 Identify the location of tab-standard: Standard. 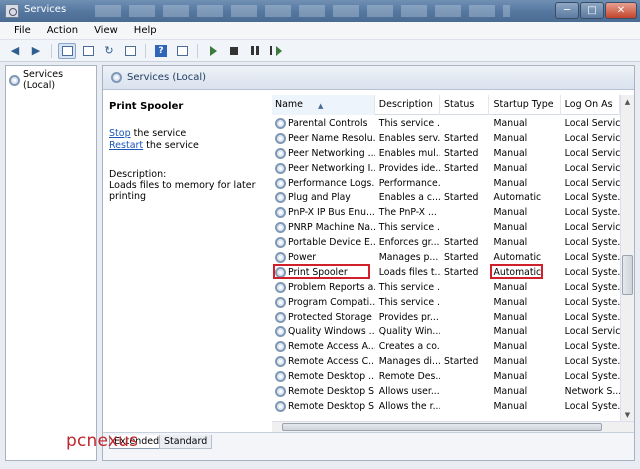
(186, 442).